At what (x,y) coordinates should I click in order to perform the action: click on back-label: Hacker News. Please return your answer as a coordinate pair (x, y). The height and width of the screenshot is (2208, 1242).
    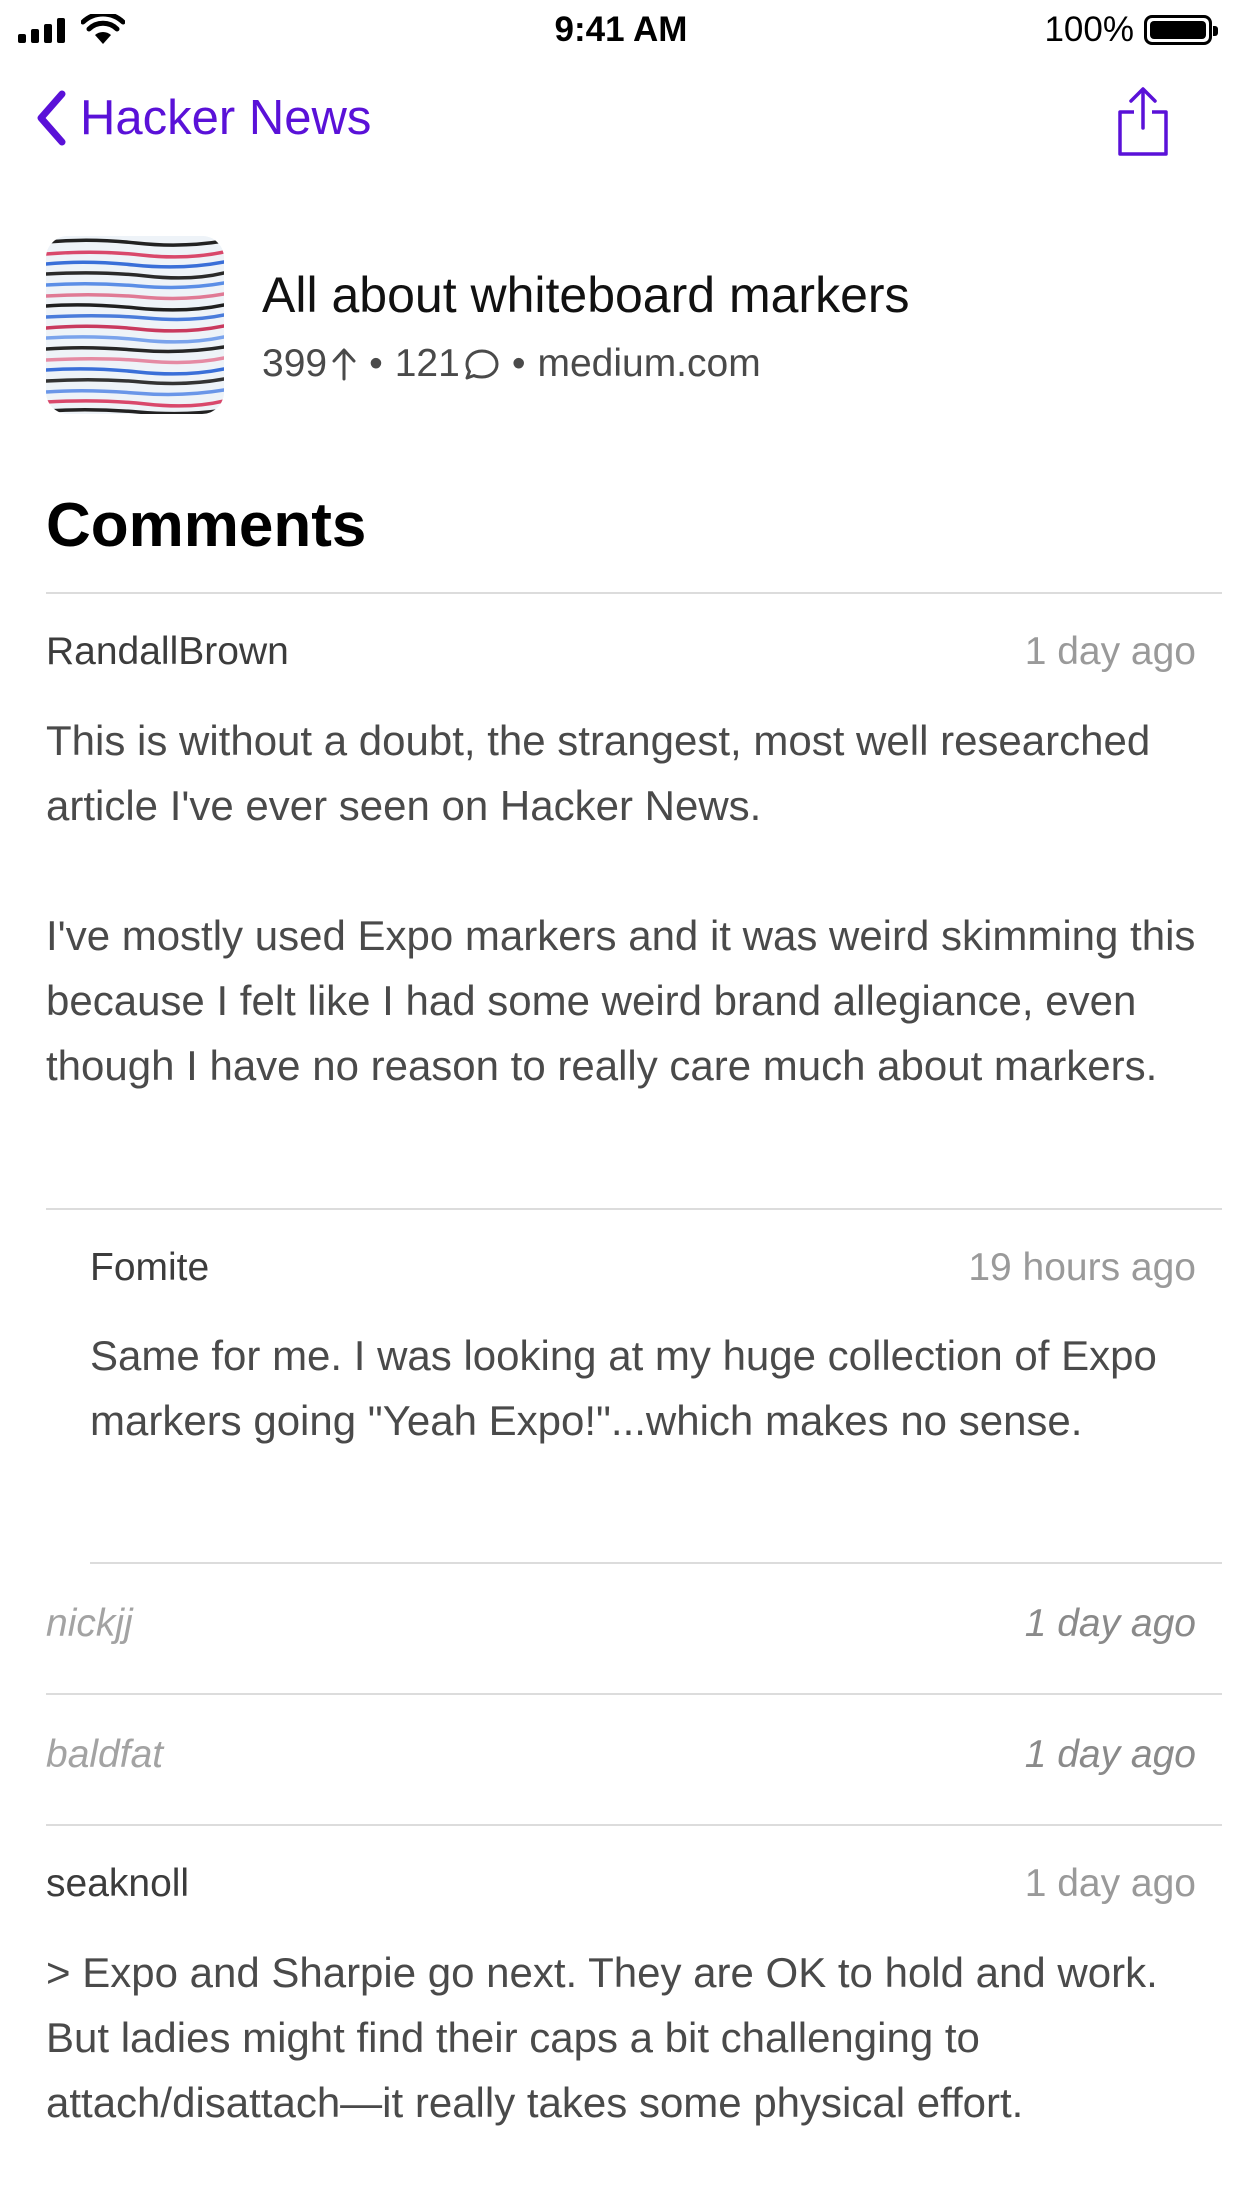
    Looking at the image, I should click on (226, 118).